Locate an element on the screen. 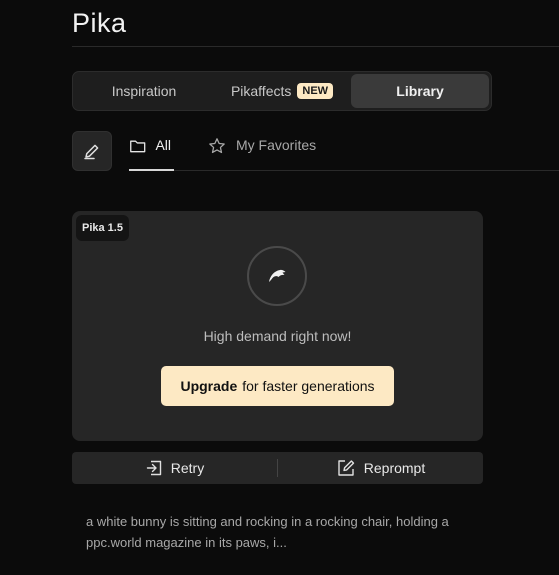 This screenshot has width=559, height=575. model-version-badge: Pika 1.5 is located at coordinates (102, 228).